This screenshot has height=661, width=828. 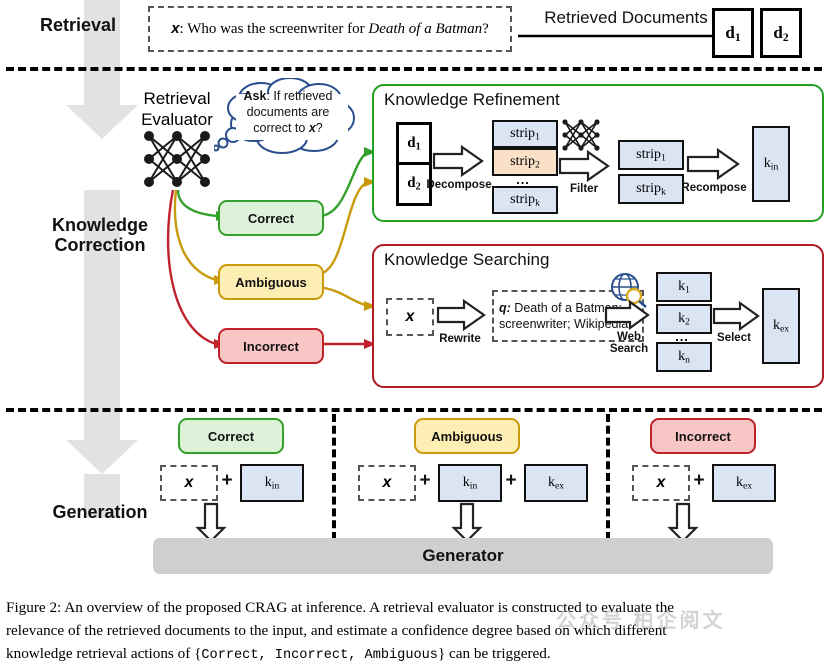 I want to click on decision-pill-correct: Correct, so click(x=271, y=218).